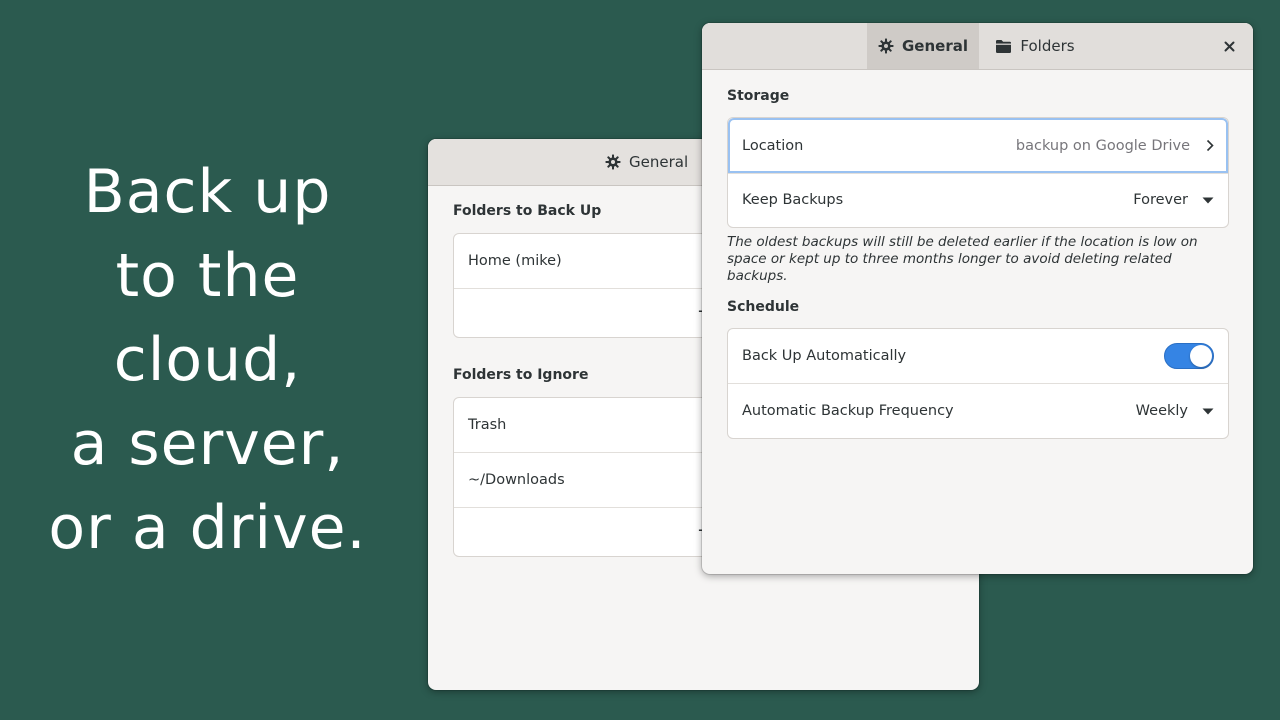  What do you see at coordinates (978, 145) in the screenshot?
I see `location-row: Location backup on Google Drive` at bounding box center [978, 145].